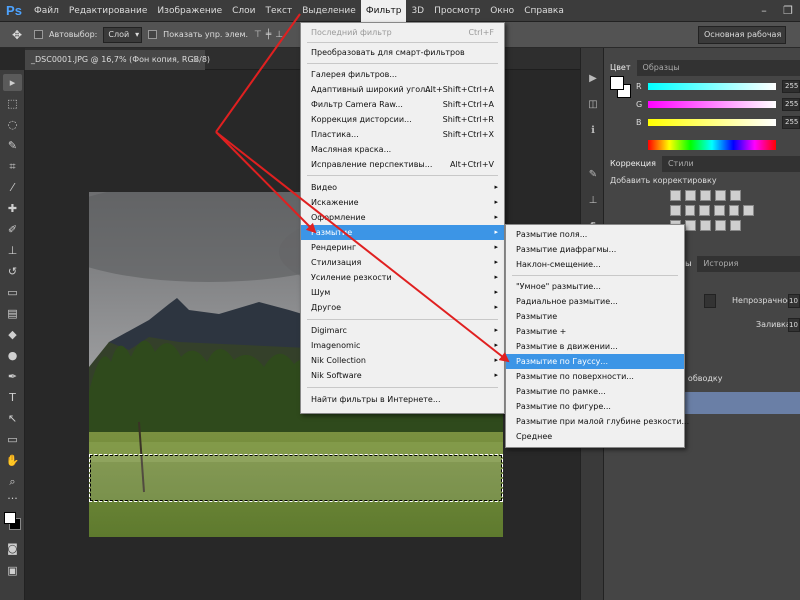 The image size is (800, 600). What do you see at coordinates (593, 105) in the screenshot?
I see `history-icon: ◫` at bounding box center [593, 105].